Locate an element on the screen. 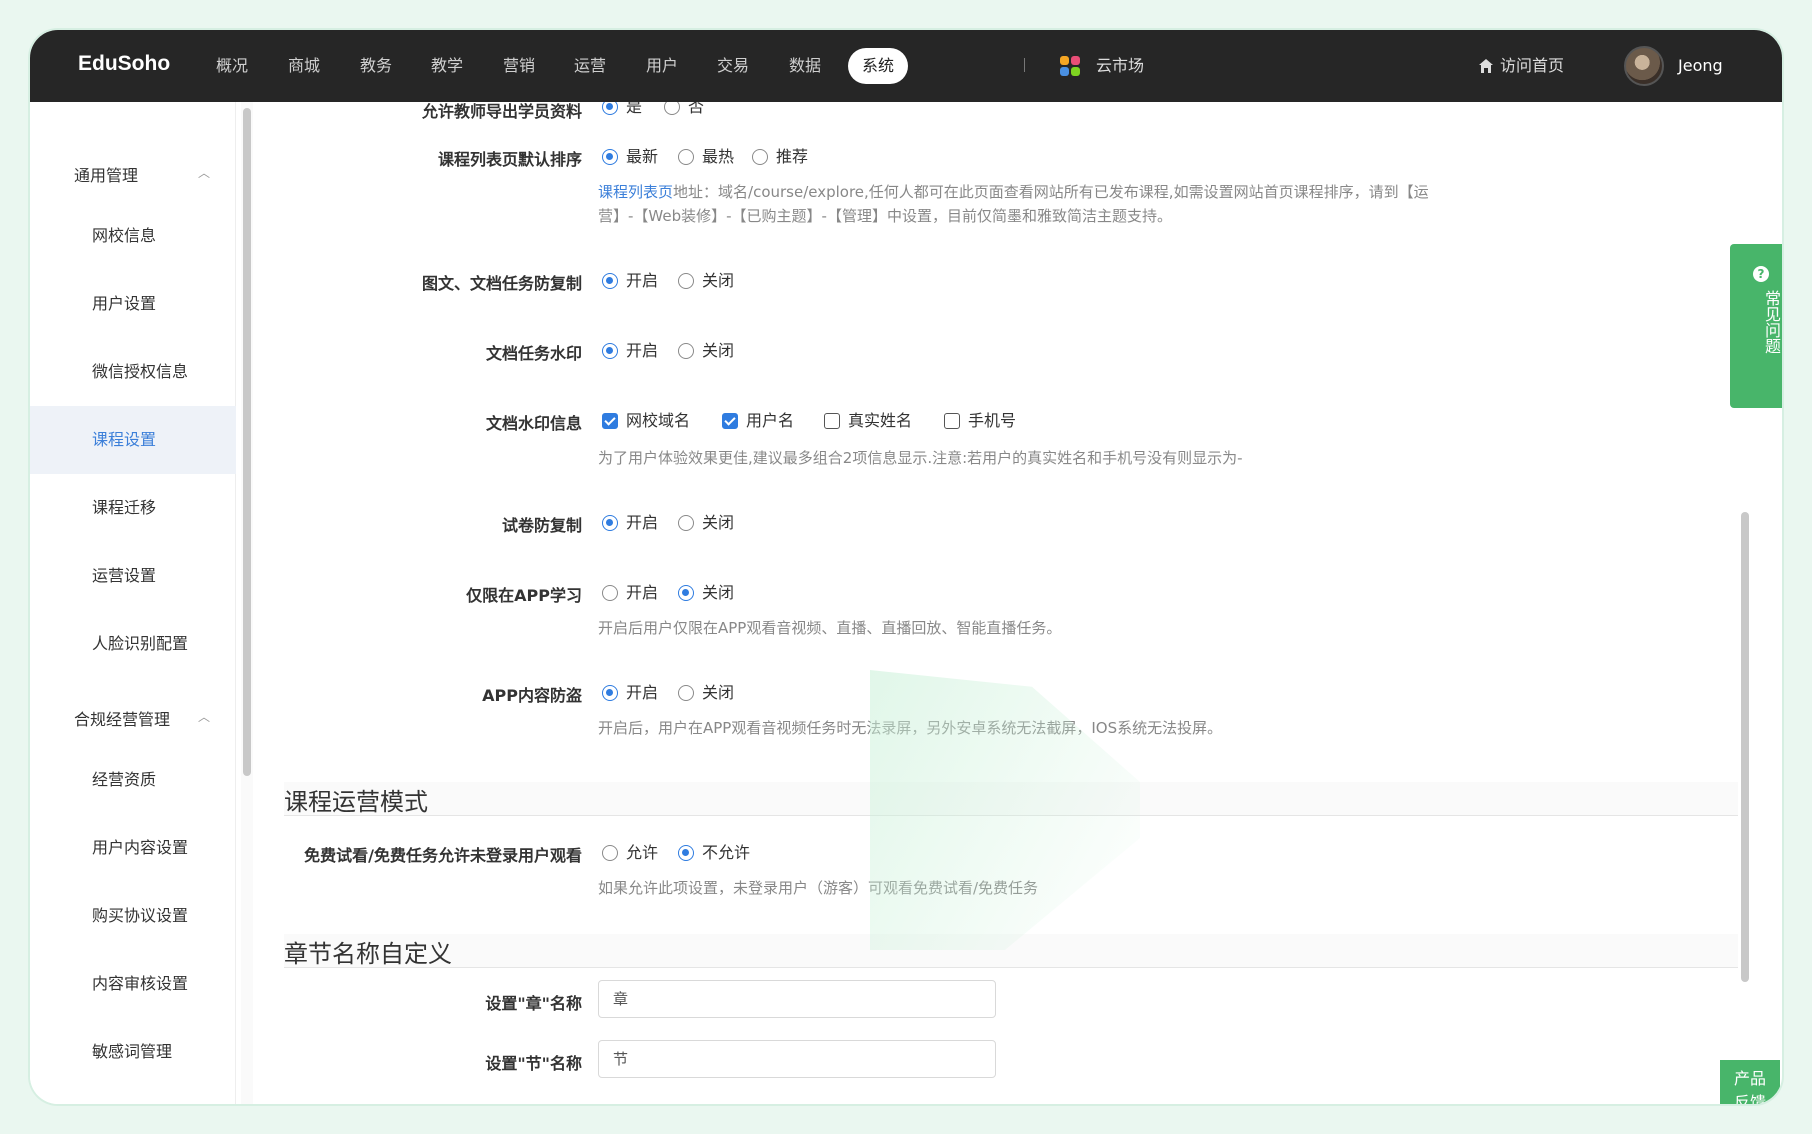 This screenshot has width=1812, height=1134. radio-watermark-on: 开启 is located at coordinates (630, 351).